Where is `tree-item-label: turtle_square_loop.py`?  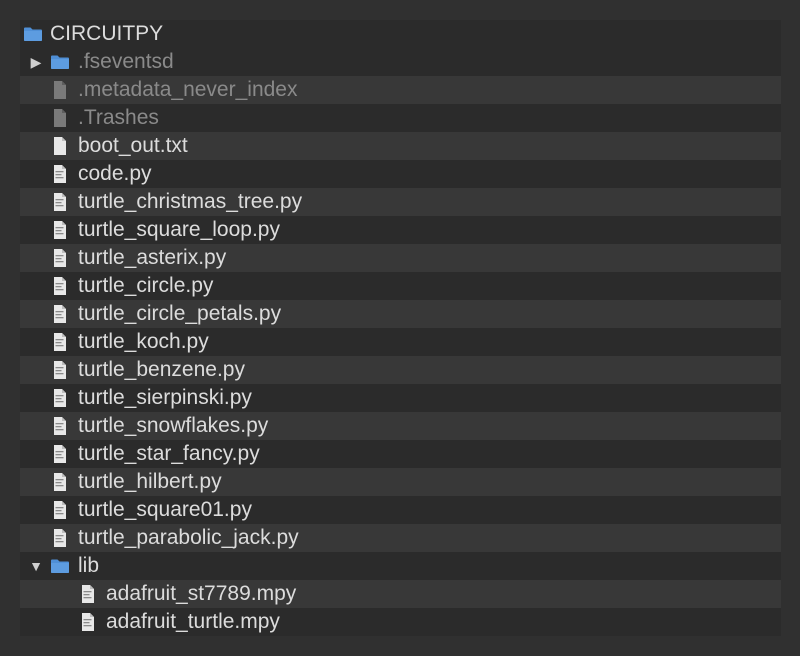
tree-item-label: turtle_square_loop.py is located at coordinates (179, 229).